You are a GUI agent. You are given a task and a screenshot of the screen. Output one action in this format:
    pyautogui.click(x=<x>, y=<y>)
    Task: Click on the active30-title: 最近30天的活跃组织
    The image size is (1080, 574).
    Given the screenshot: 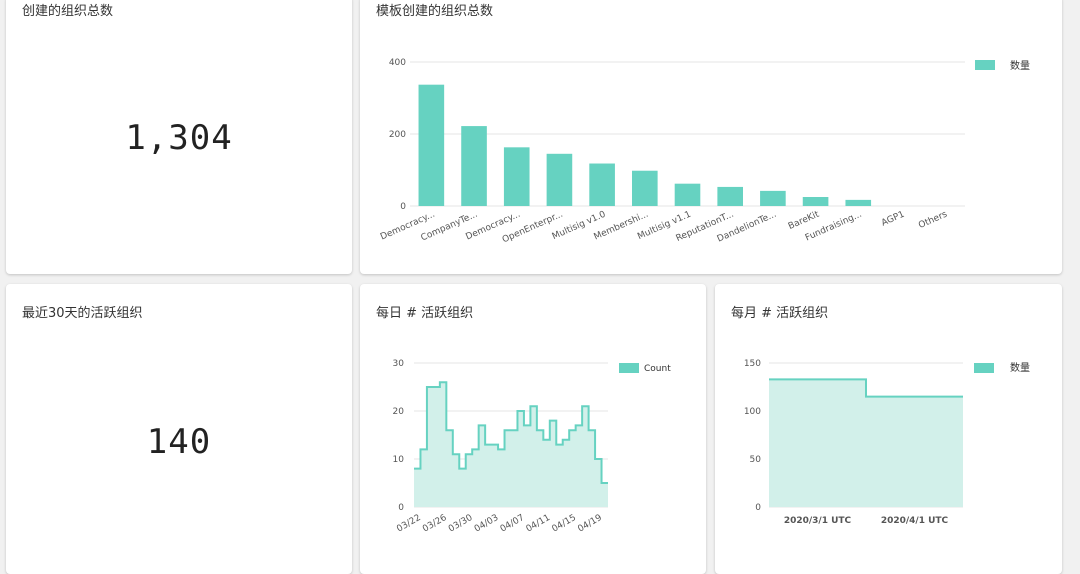 What is the action you would take?
    pyautogui.click(x=82, y=313)
    